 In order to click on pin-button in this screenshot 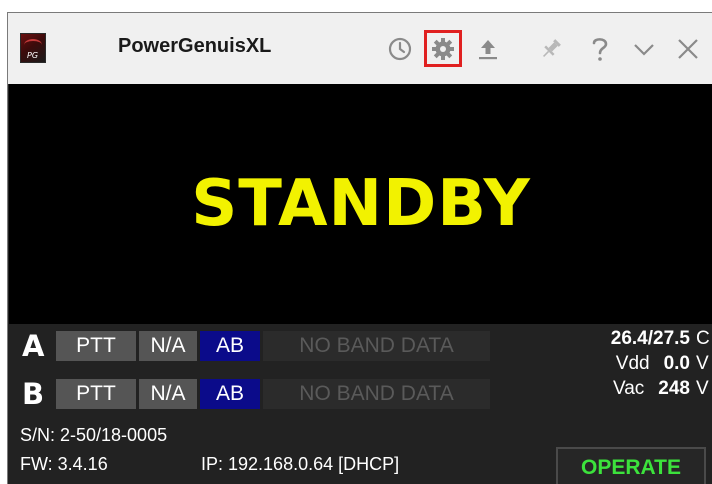, I will do `click(551, 49)`.